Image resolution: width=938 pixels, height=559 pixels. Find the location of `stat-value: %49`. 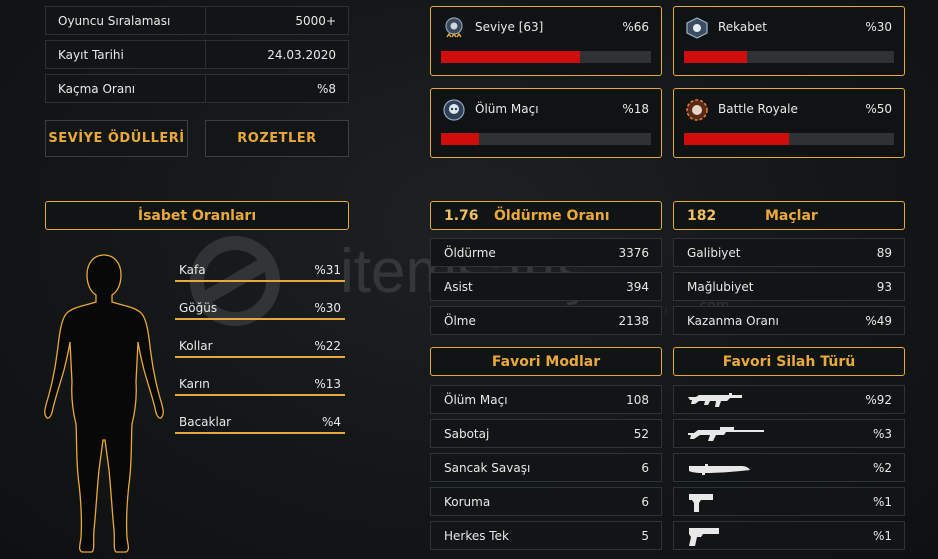

stat-value: %49 is located at coordinates (878, 320).